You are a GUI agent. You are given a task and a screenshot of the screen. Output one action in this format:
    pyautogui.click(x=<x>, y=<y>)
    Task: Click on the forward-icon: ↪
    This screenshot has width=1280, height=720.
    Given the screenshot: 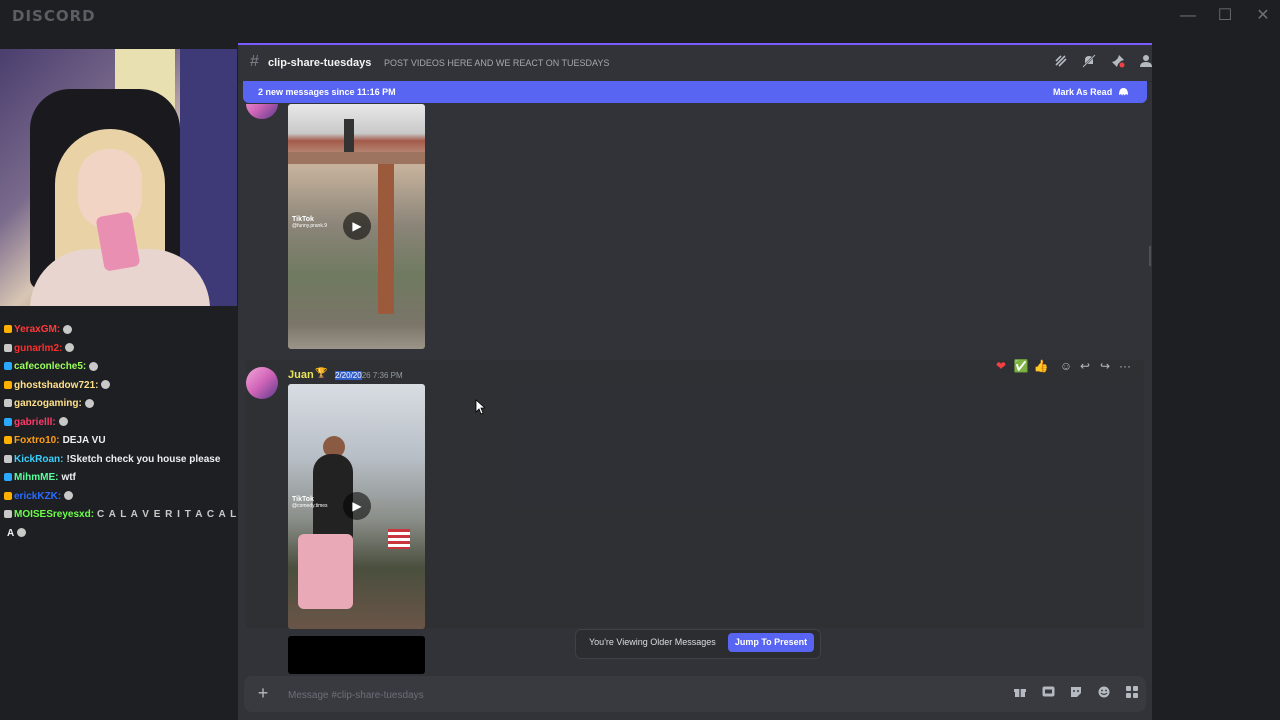 What is the action you would take?
    pyautogui.click(x=1105, y=366)
    